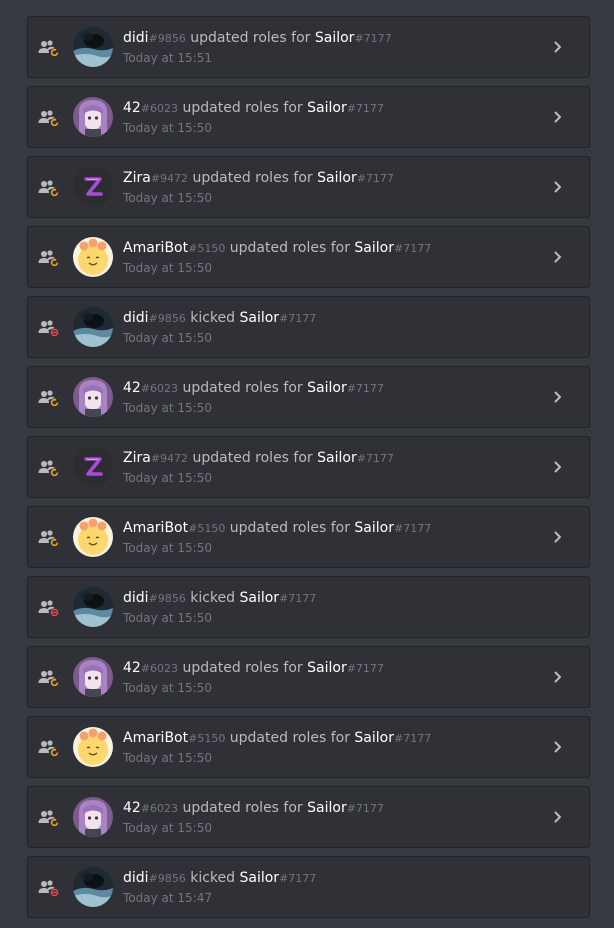 The width and height of the screenshot is (614, 928). Describe the element at coordinates (159, 108) in the screenshot. I see `actor-discriminator: #6023` at that location.